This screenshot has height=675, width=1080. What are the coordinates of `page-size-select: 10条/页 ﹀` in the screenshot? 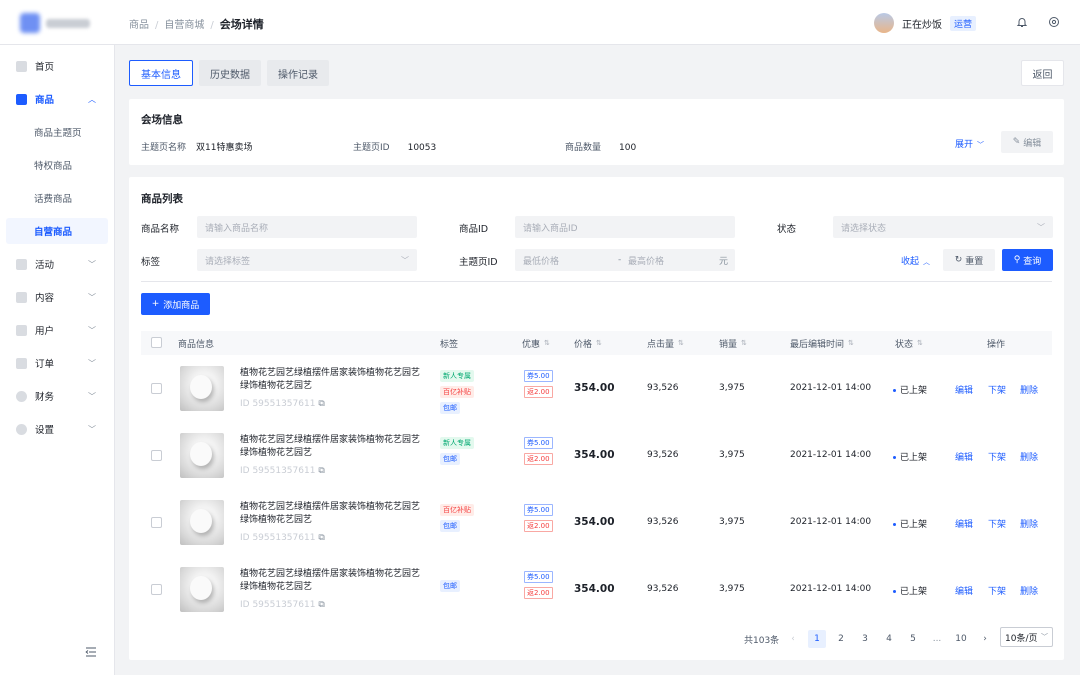 It's located at (1026, 637).